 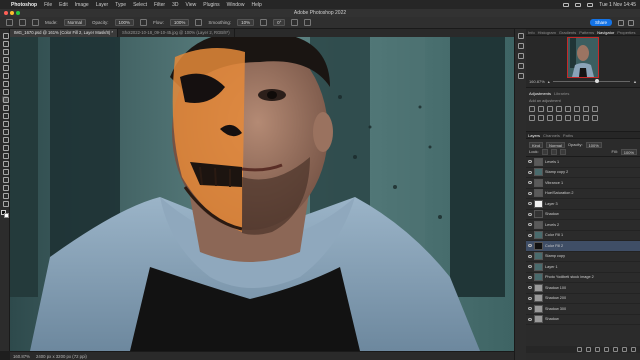 What do you see at coordinates (591, 81) in the screenshot?
I see `navigator-zoom-slider` at bounding box center [591, 81].